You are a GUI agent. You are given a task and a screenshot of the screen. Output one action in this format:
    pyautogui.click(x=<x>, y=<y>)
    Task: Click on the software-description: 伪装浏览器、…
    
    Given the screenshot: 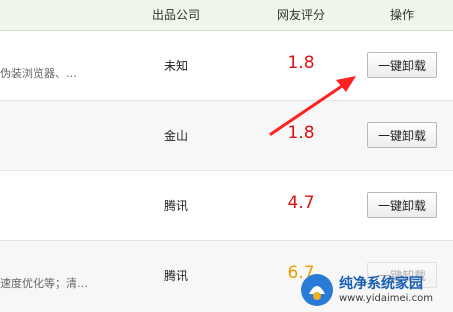 What is the action you would take?
    pyautogui.click(x=38, y=73)
    